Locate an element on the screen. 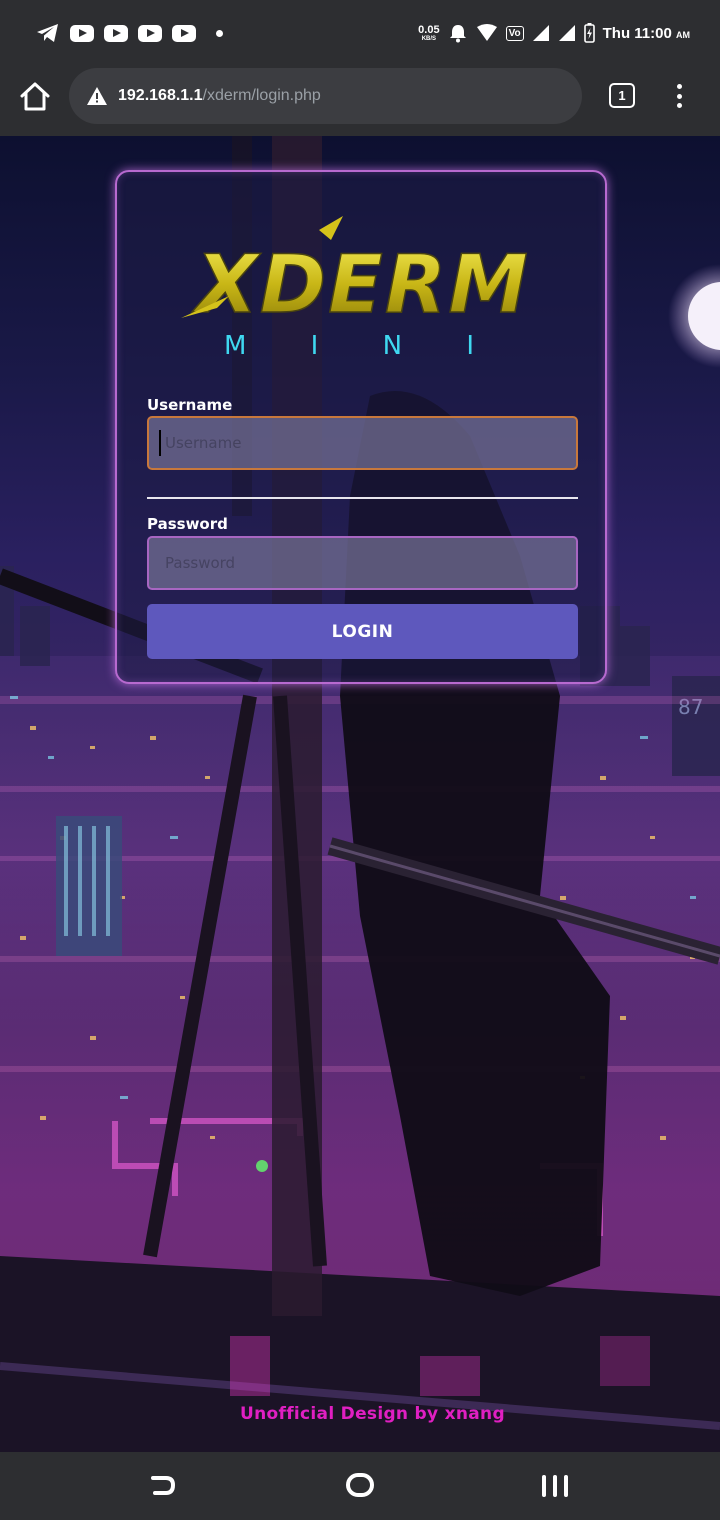  back-icon is located at coordinates (163, 1486).